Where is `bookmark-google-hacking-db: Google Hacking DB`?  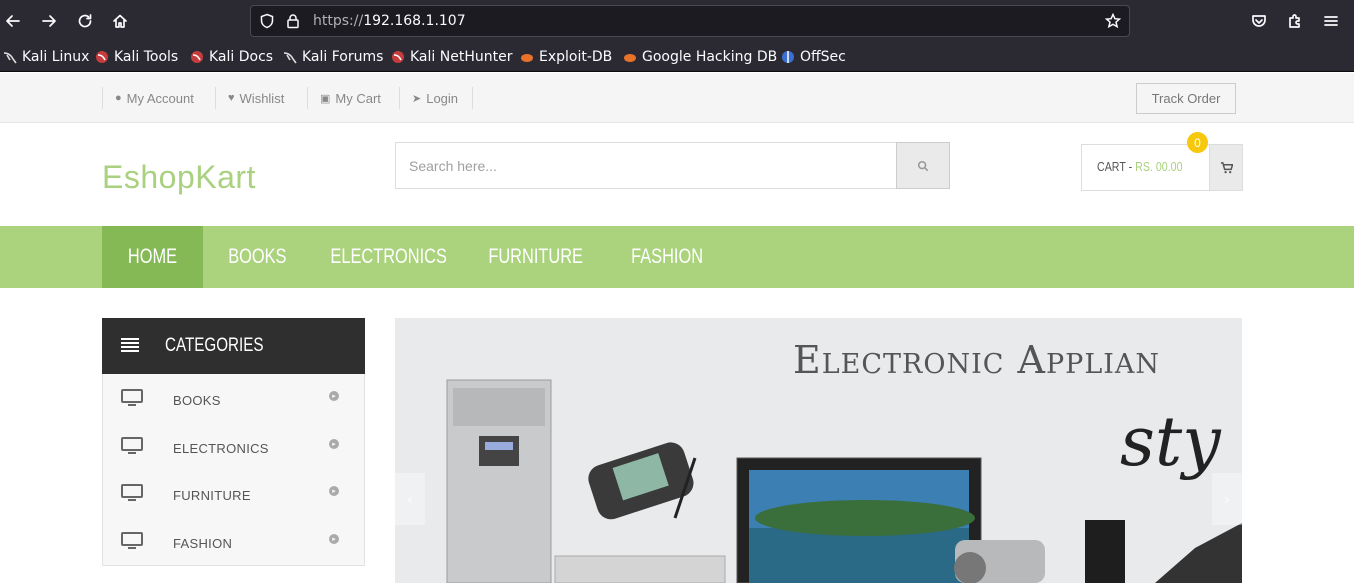 bookmark-google-hacking-db: Google Hacking DB is located at coordinates (700, 57).